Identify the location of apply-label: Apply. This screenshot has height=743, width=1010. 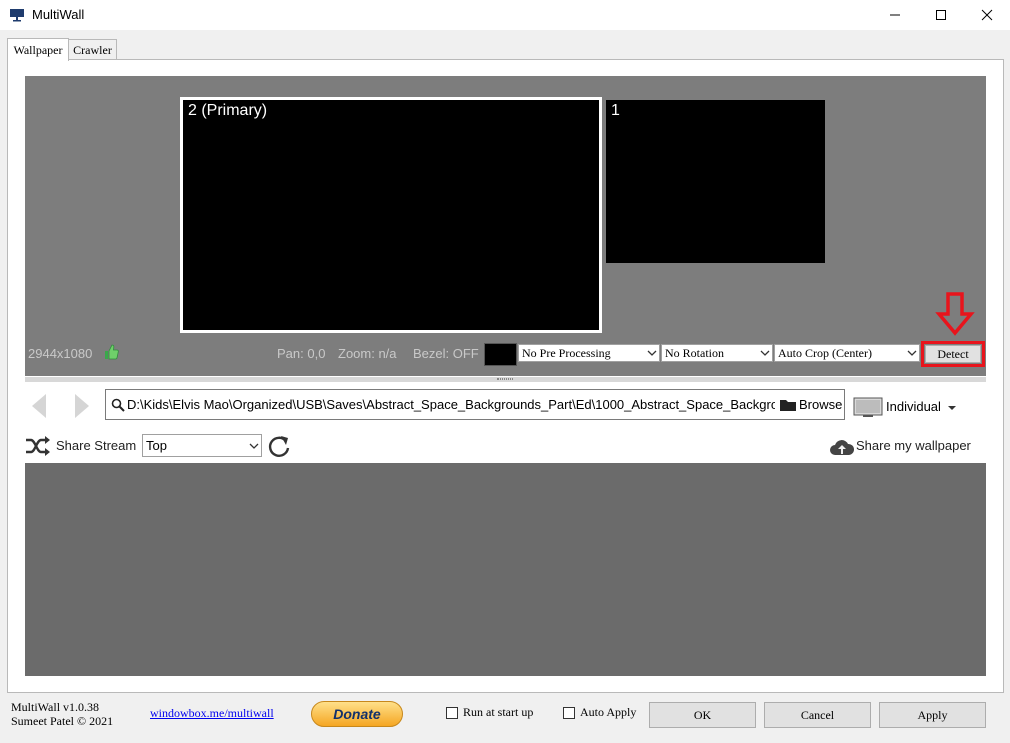
(932, 714).